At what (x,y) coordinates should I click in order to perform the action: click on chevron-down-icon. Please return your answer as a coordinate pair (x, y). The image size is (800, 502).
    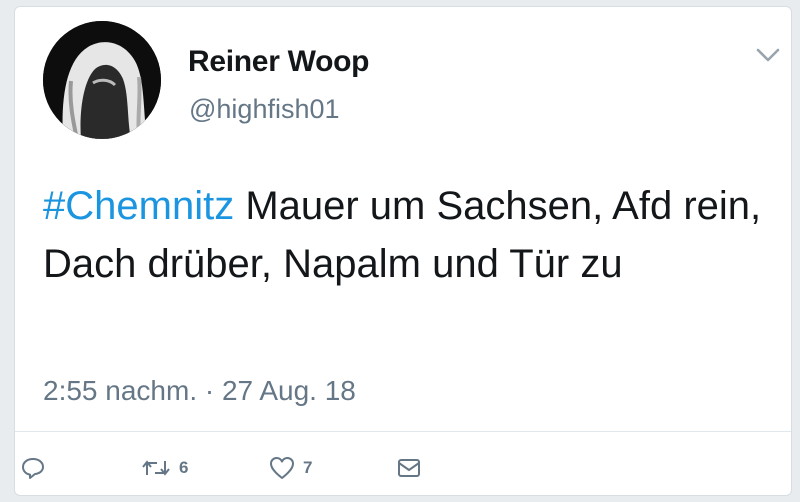
    Looking at the image, I should click on (768, 55).